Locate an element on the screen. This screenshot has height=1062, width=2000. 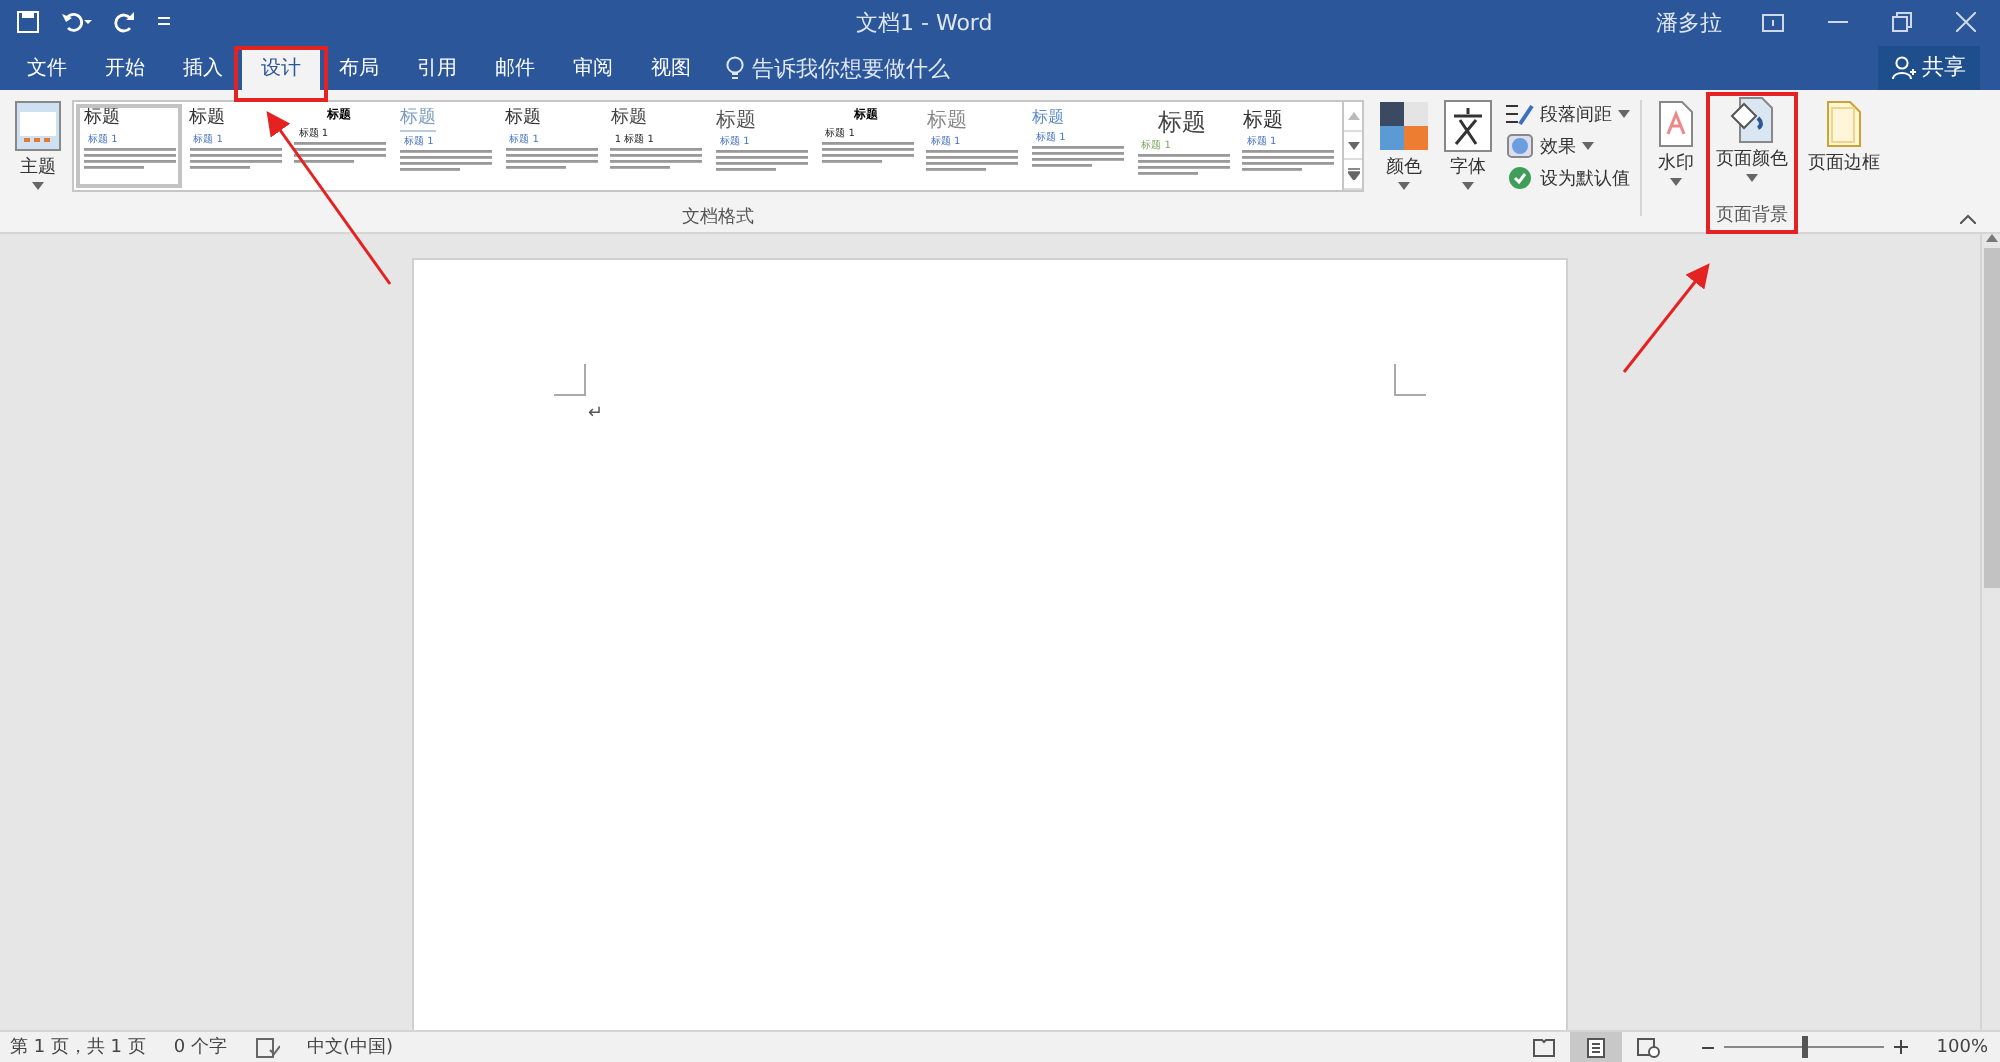
ribbon-button: 页面颜色 is located at coordinates (1752, 139).